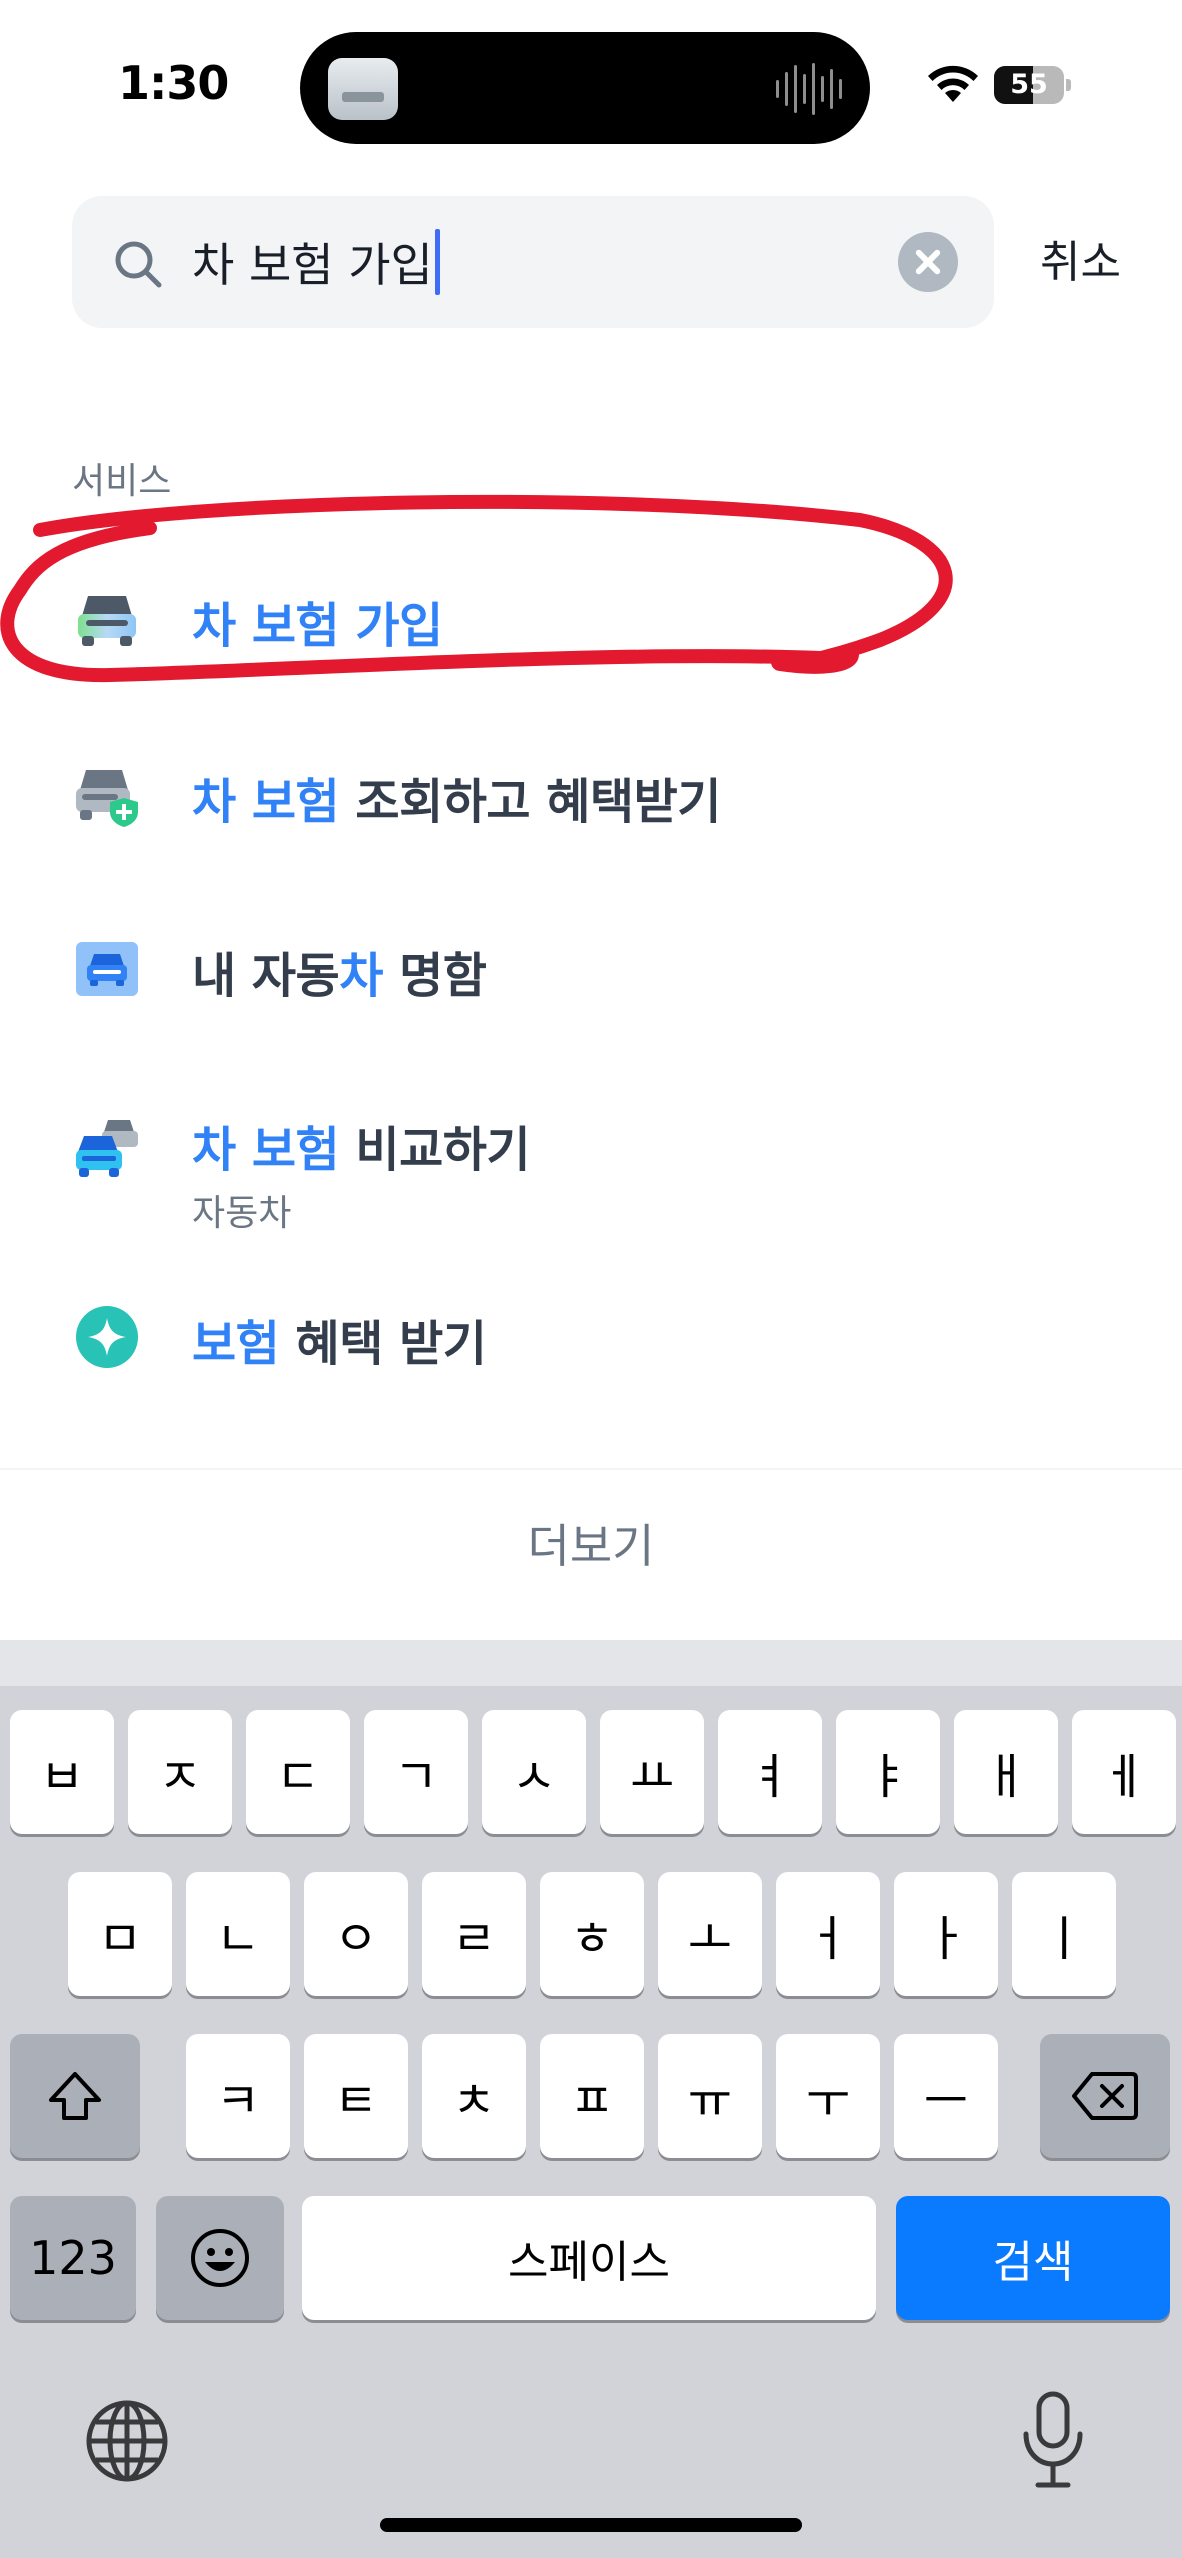  I want to click on numbers-key: 123, so click(73, 2258).